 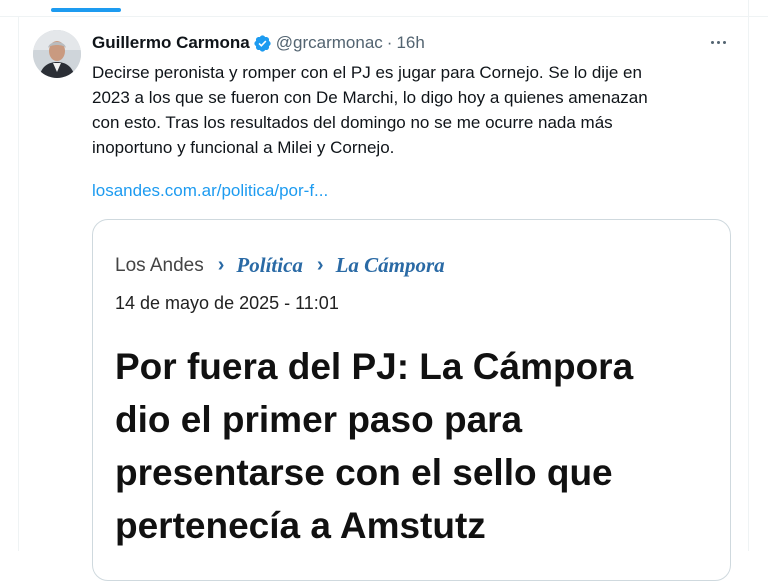 I want to click on avatar-photo, so click(x=57, y=54).